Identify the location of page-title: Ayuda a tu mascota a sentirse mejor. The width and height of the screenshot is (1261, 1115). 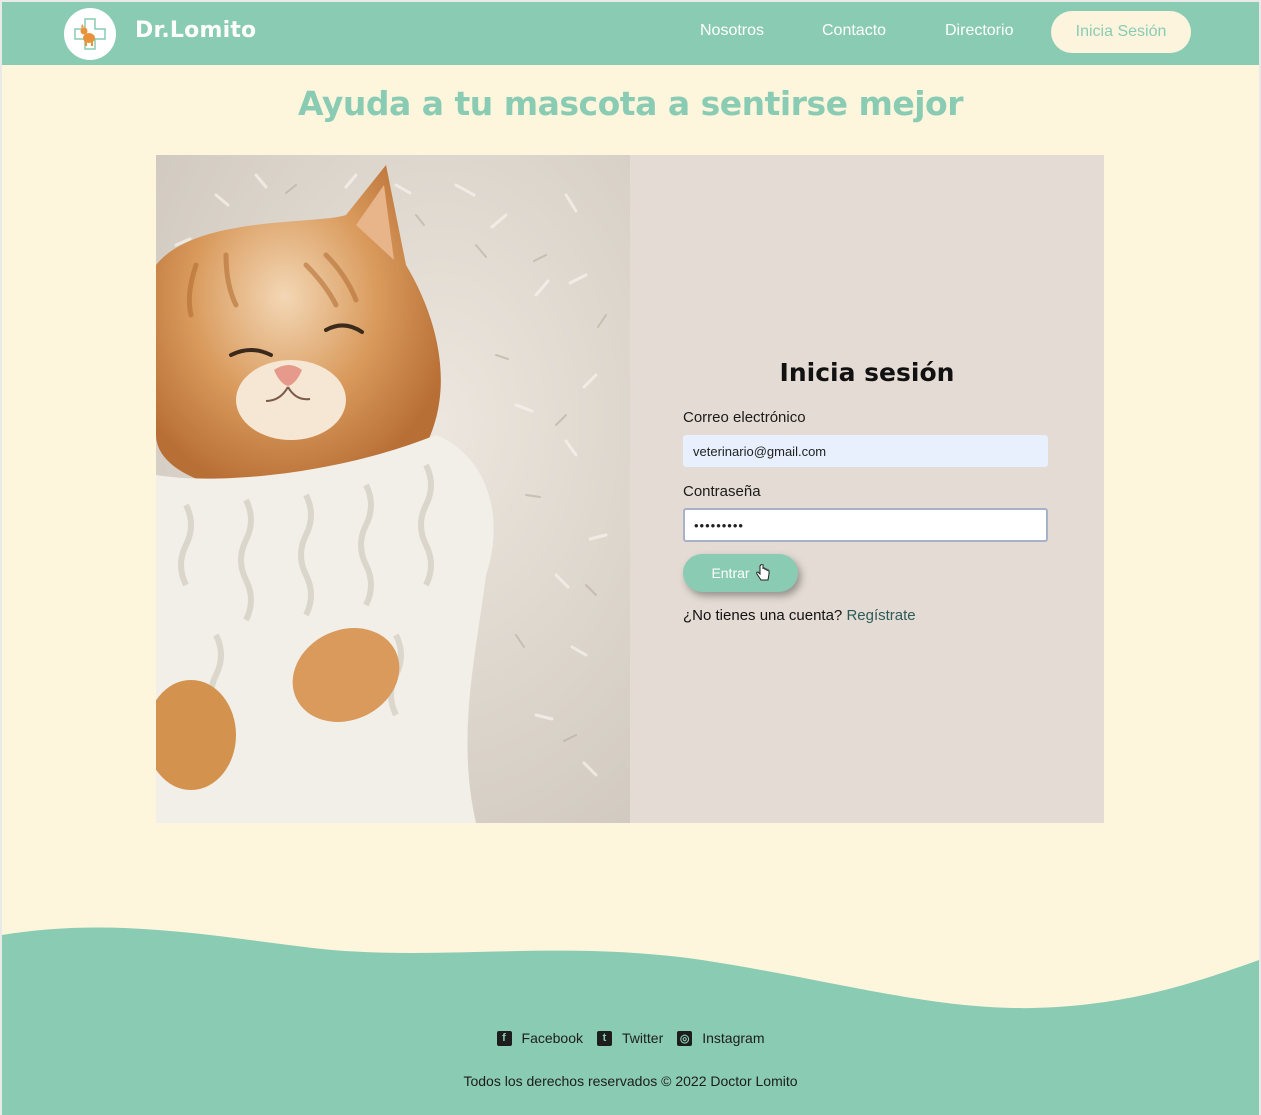
(631, 103).